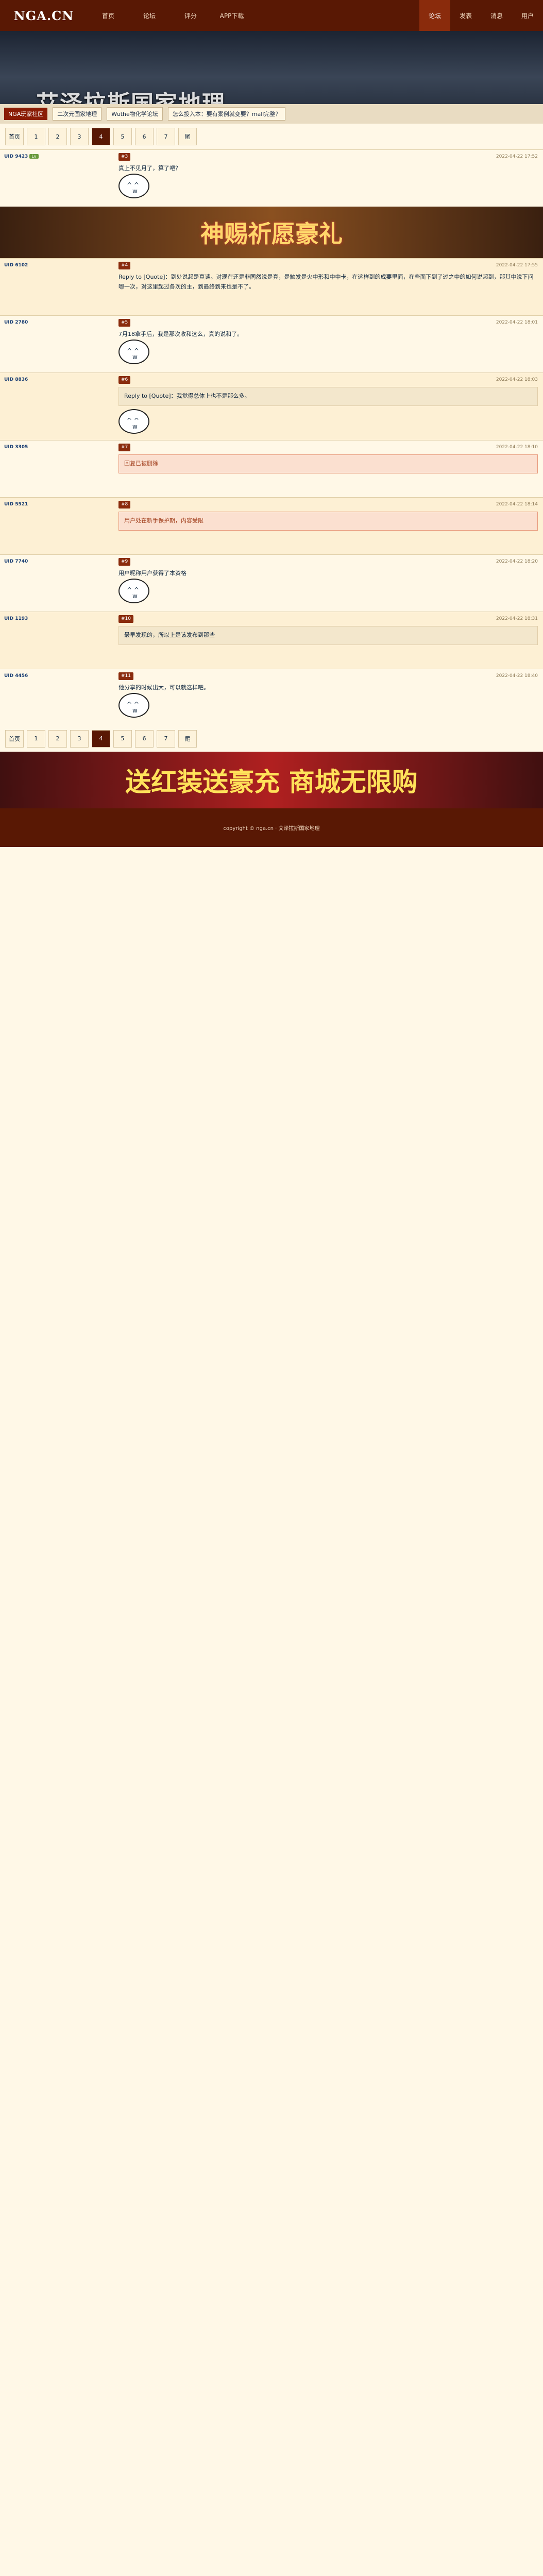 The image size is (543, 2576). What do you see at coordinates (124, 157) in the screenshot?
I see `floor-number: #3` at bounding box center [124, 157].